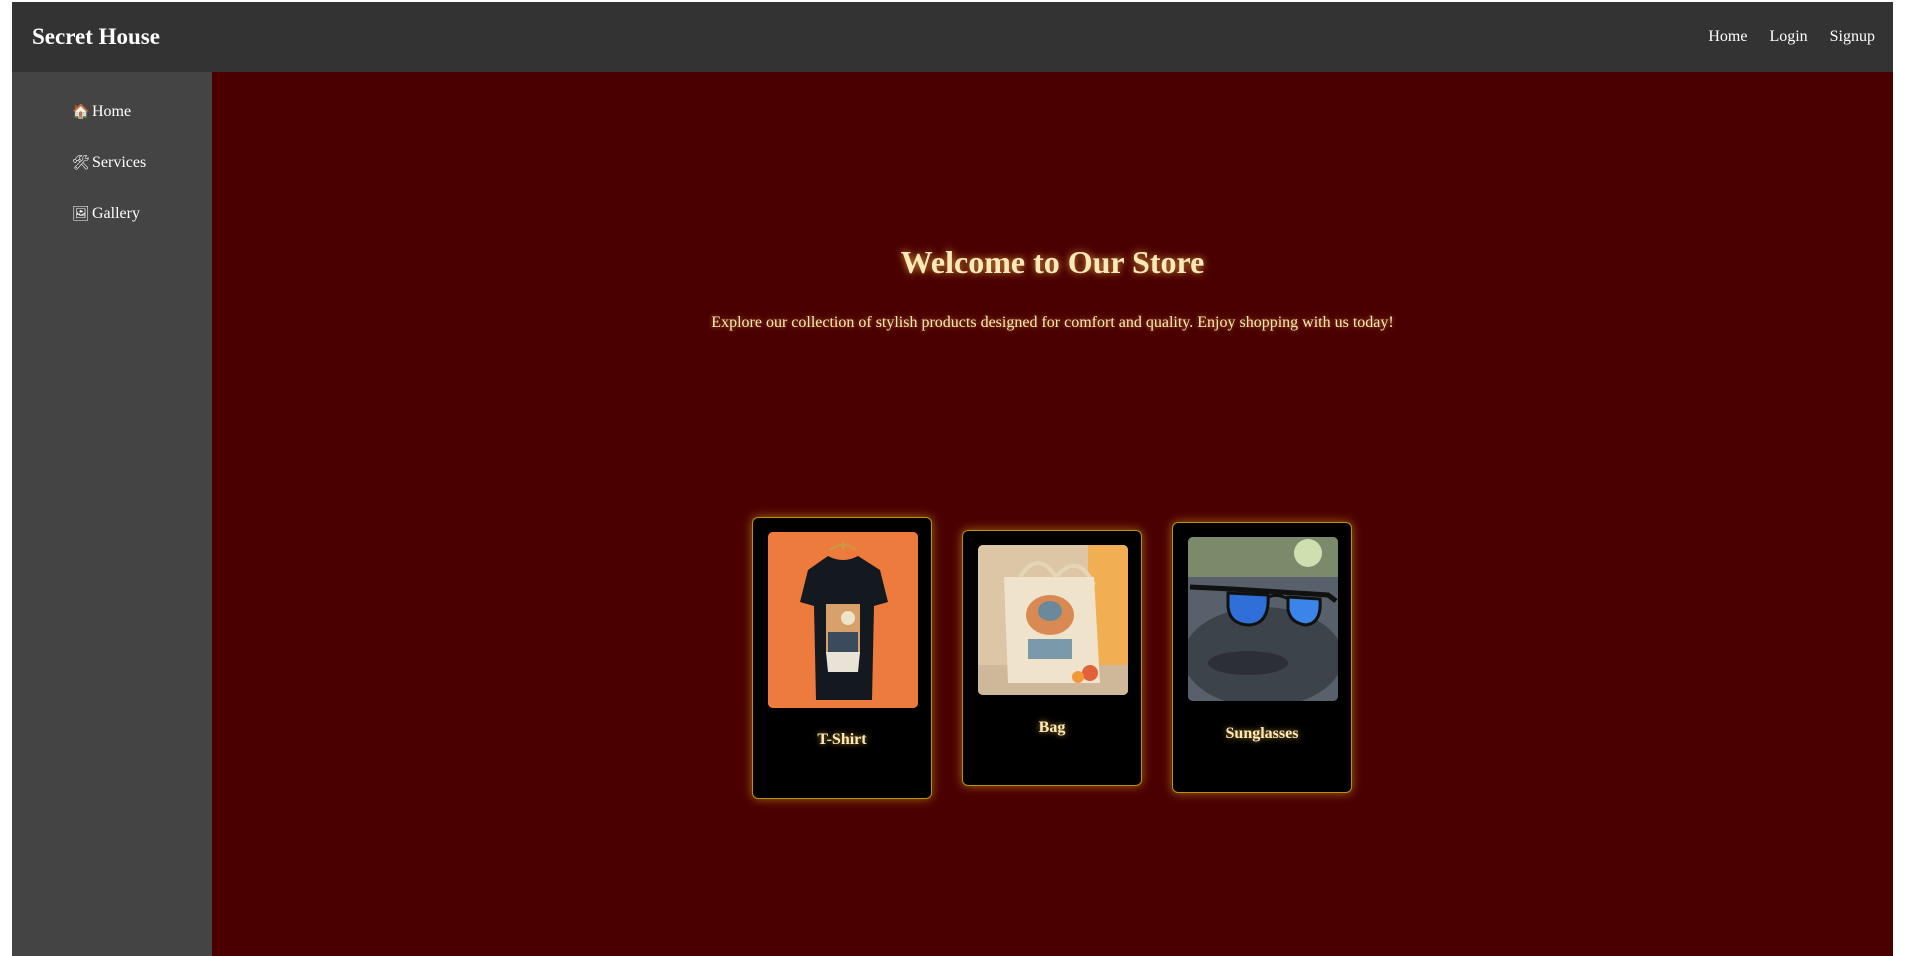 This screenshot has width=1905, height=956. I want to click on sidebar-item-label: Services, so click(119, 162).